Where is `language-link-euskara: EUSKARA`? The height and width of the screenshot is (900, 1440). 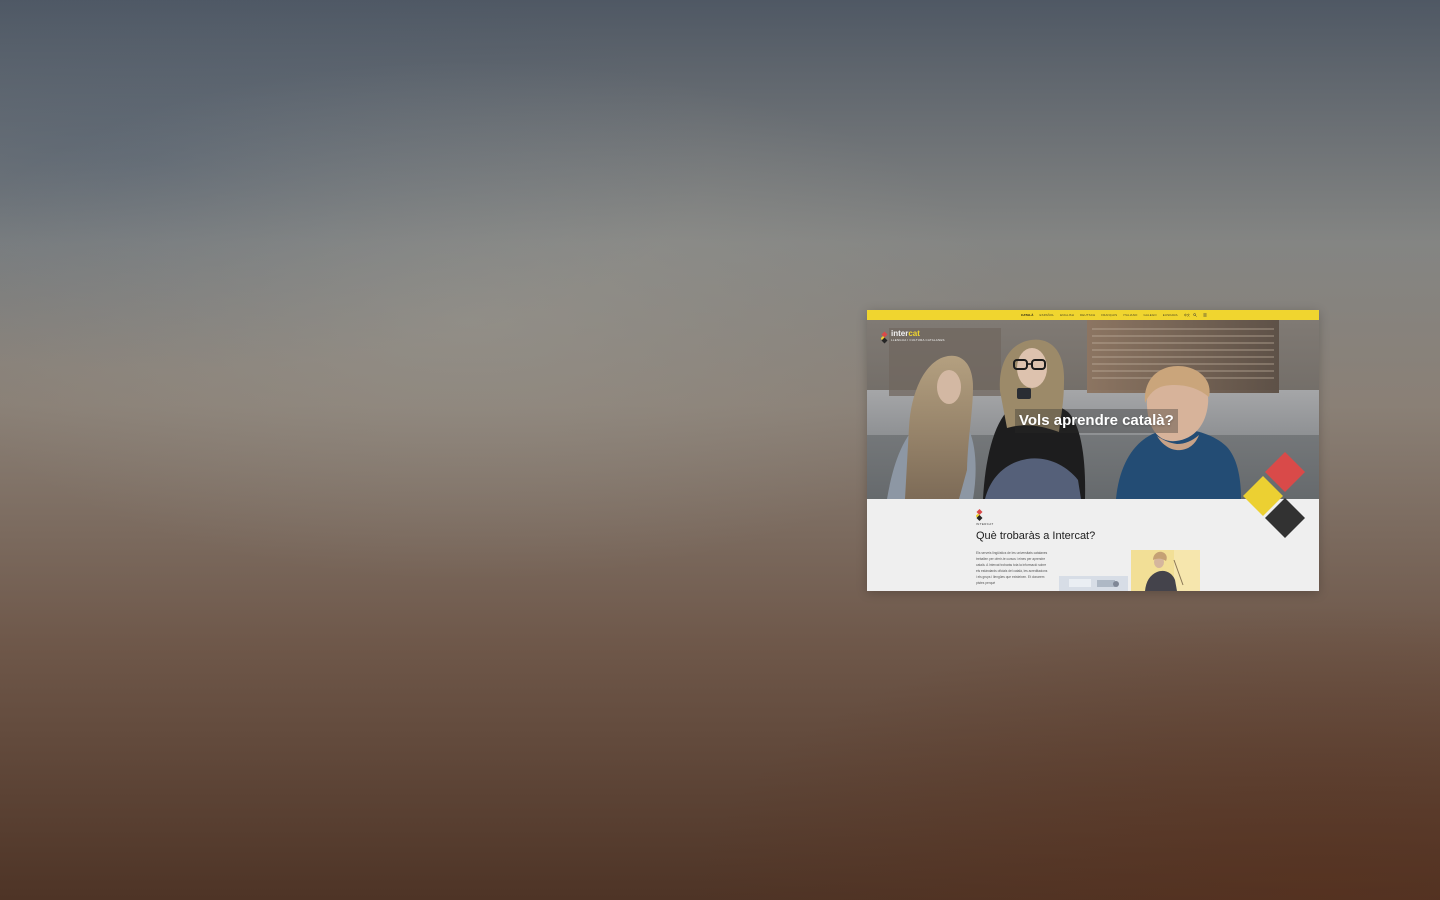
language-link-euskara: EUSKARA is located at coordinates (1170, 315).